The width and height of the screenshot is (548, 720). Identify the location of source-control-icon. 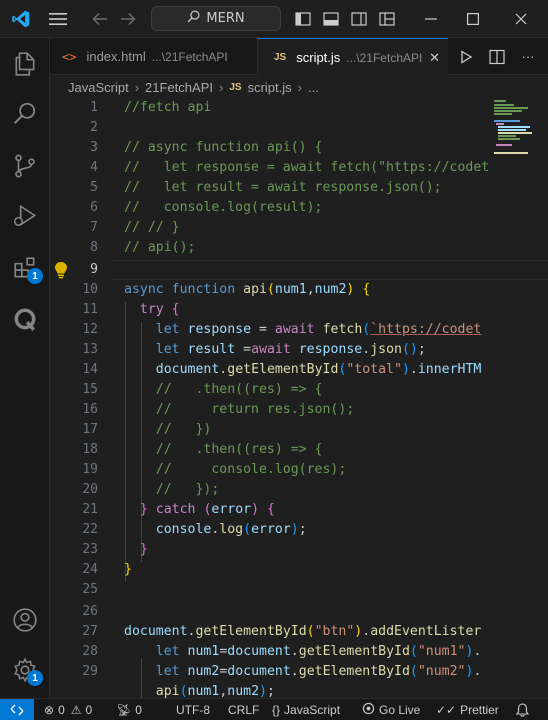
(25, 166).